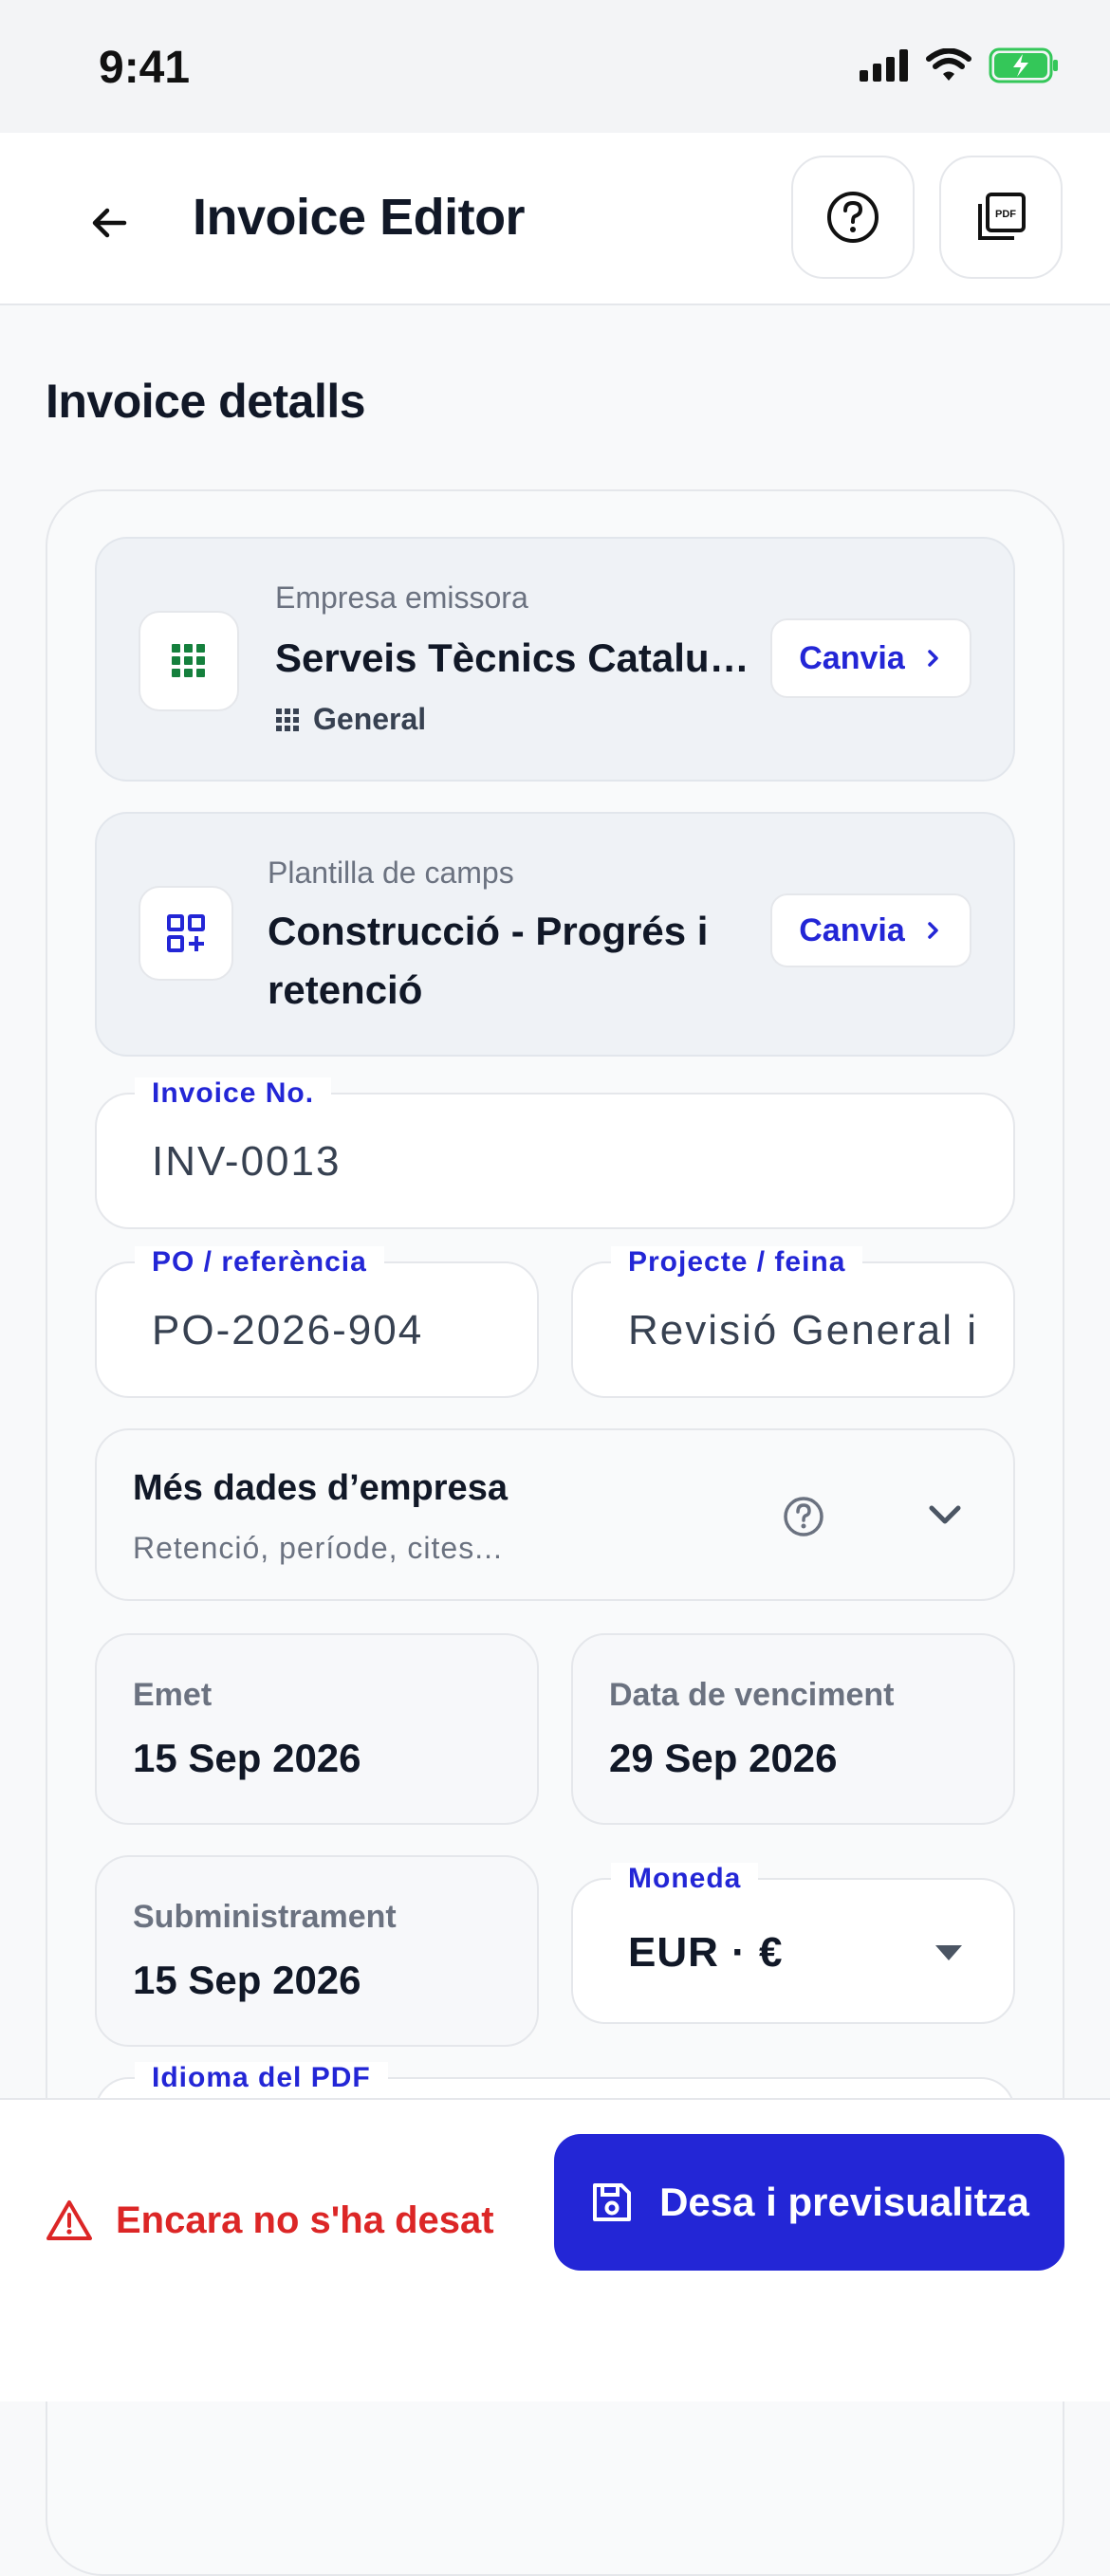 This screenshot has height=2576, width=1110. Describe the element at coordinates (555, 66) in the screenshot. I see `status-bar: 9:41` at that location.